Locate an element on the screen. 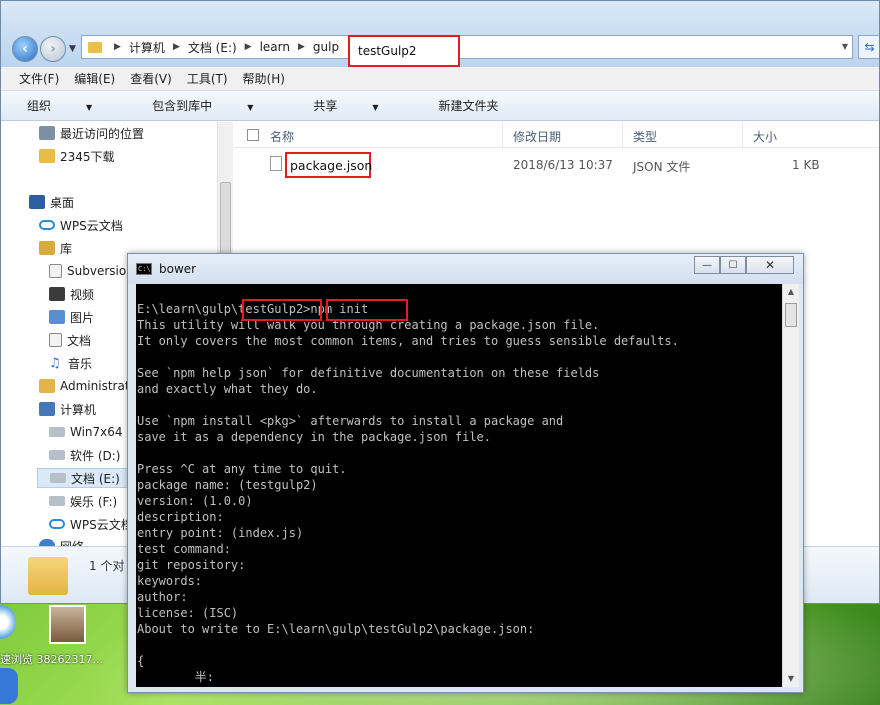 The width and height of the screenshot is (880, 705). breadcrumb-drive-e: 文档 (E:) is located at coordinates (212, 47).